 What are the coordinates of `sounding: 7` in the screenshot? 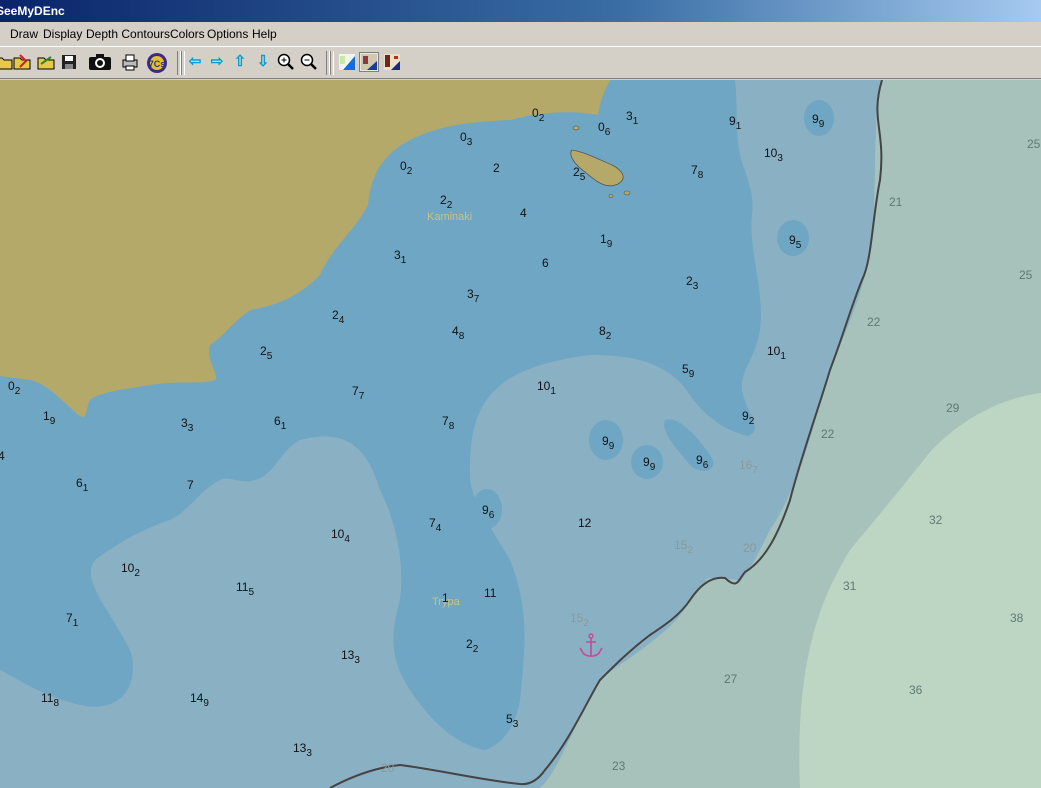 It's located at (190, 485).